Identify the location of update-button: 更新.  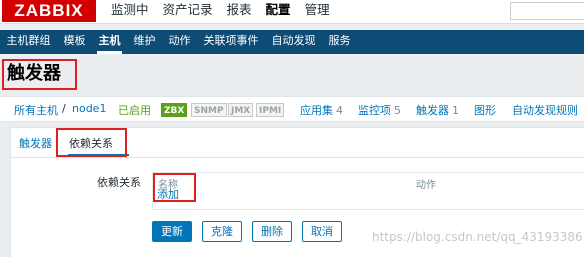
(172, 231).